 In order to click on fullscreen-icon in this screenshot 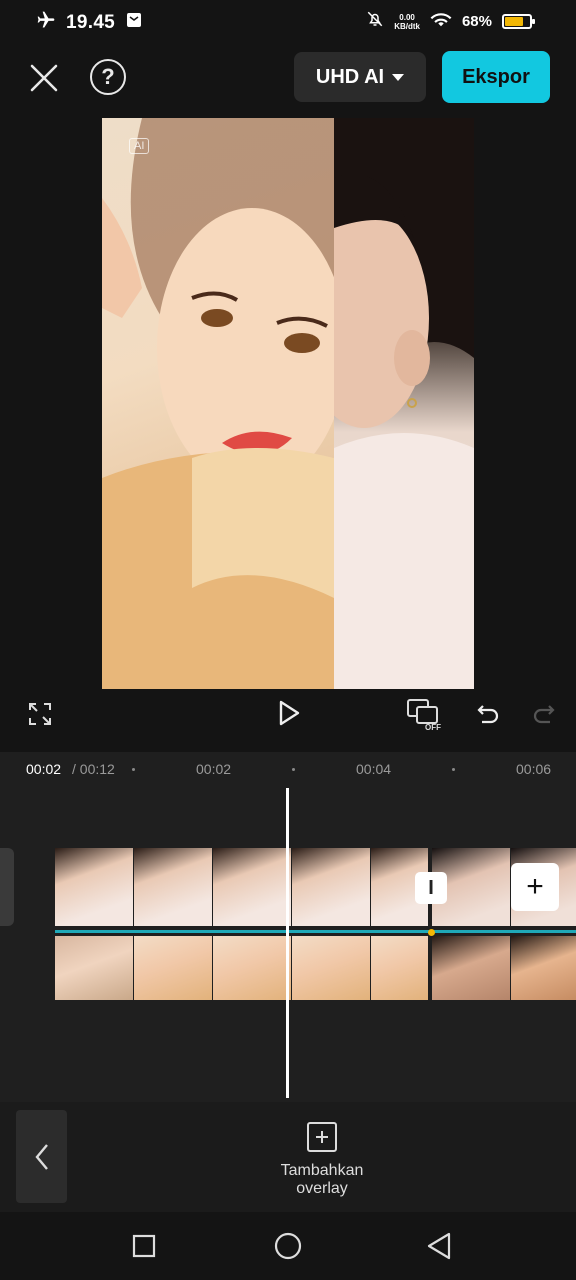, I will do `click(40, 714)`.